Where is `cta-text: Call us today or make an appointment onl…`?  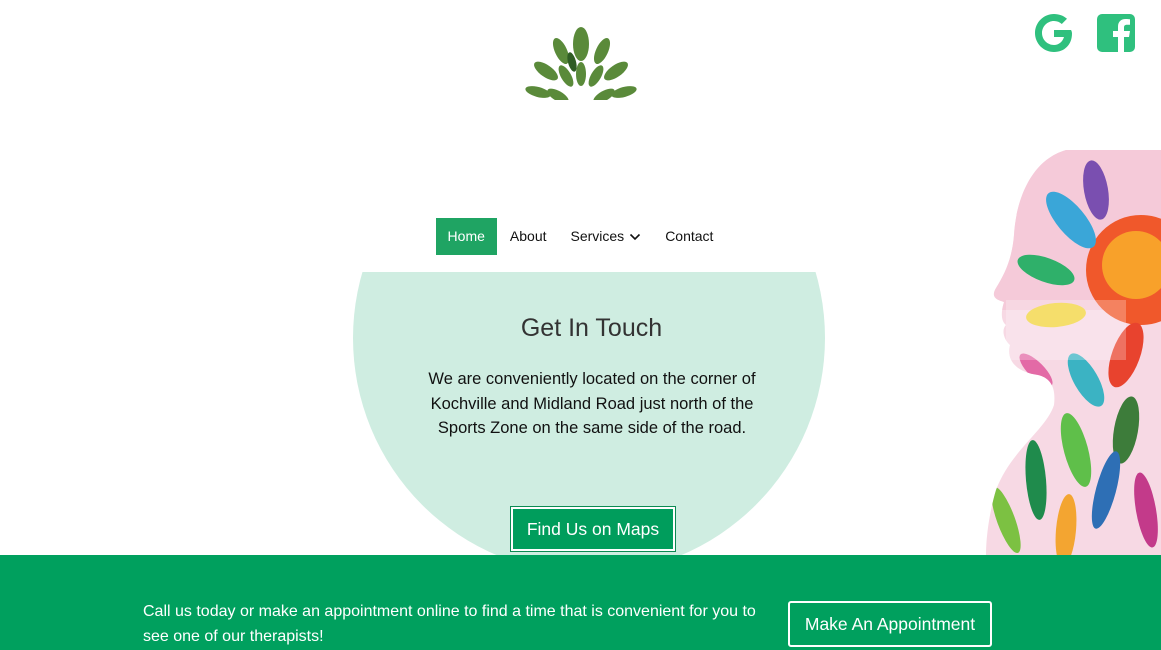
cta-text: Call us today or make an appointment onl… is located at coordinates (449, 624).